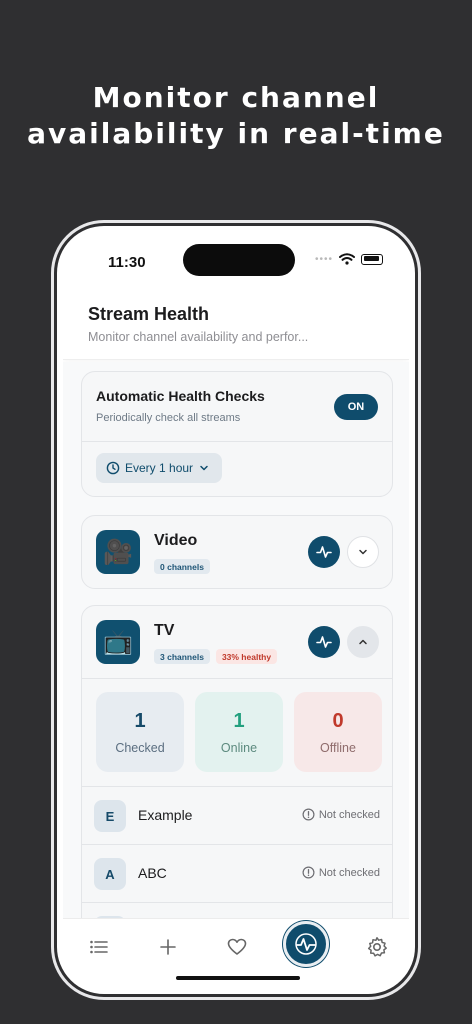 This screenshot has height=1024, width=472. I want to click on dynamic-island, so click(239, 260).